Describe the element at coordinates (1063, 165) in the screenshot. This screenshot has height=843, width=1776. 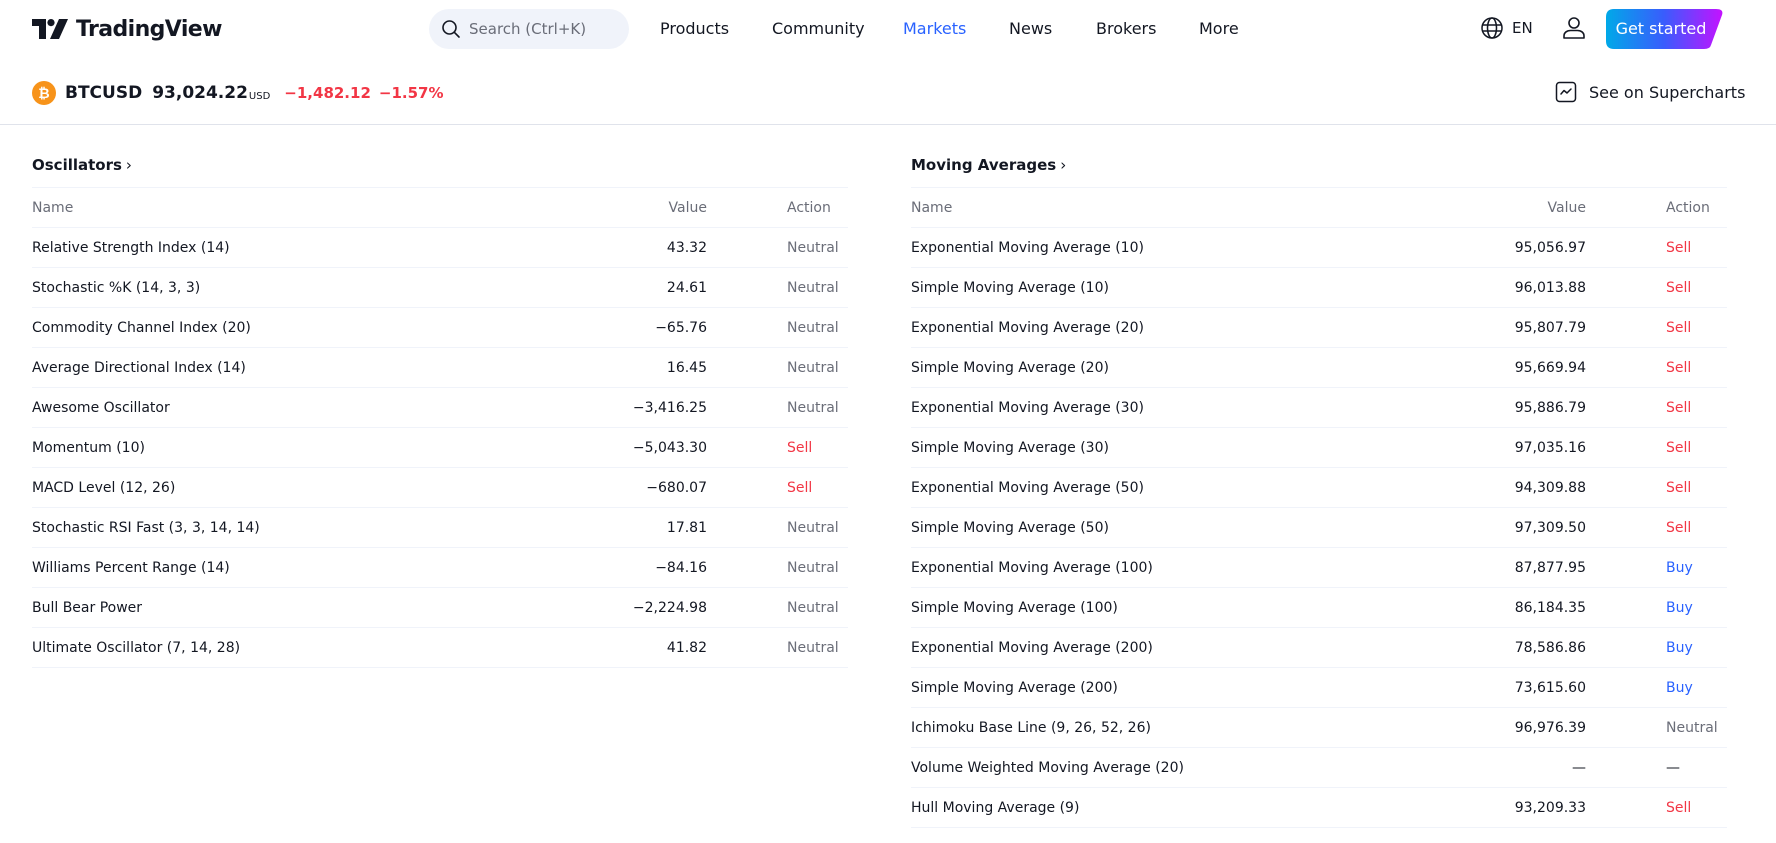
I see `chevron-right-icon: ›` at that location.